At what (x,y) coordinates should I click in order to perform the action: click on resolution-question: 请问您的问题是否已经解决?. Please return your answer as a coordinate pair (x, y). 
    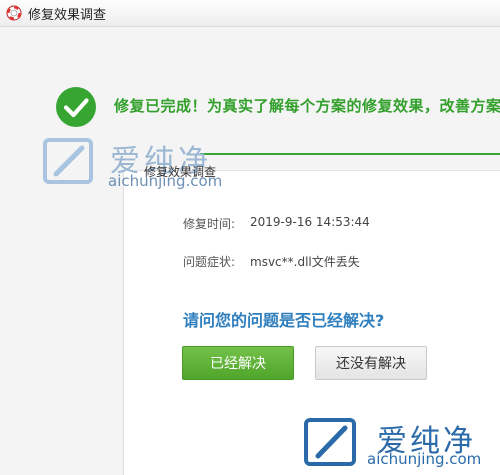
    Looking at the image, I should click on (284, 320).